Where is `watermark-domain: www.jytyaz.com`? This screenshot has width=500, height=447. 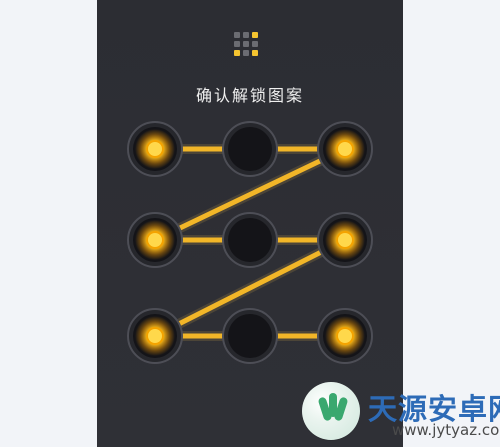 watermark-domain: www.jytyaz.com is located at coordinates (446, 430).